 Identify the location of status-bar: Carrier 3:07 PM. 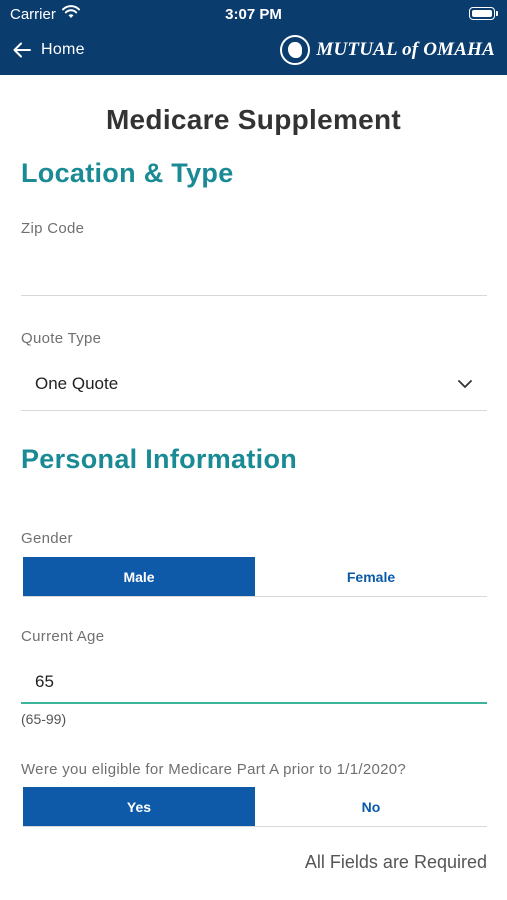
(253, 14).